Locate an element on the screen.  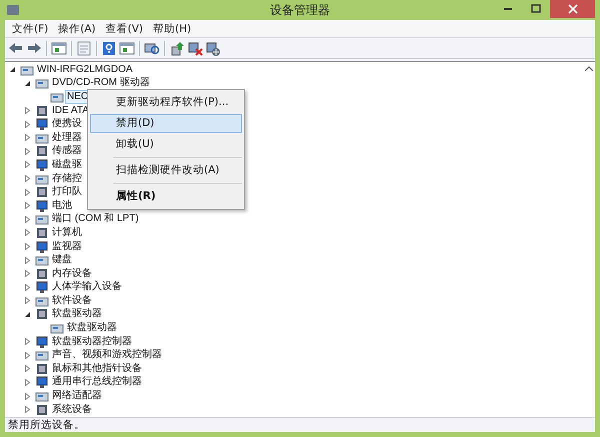
menu-item: 扫描检测硬件改动(A) is located at coordinates (166, 170).